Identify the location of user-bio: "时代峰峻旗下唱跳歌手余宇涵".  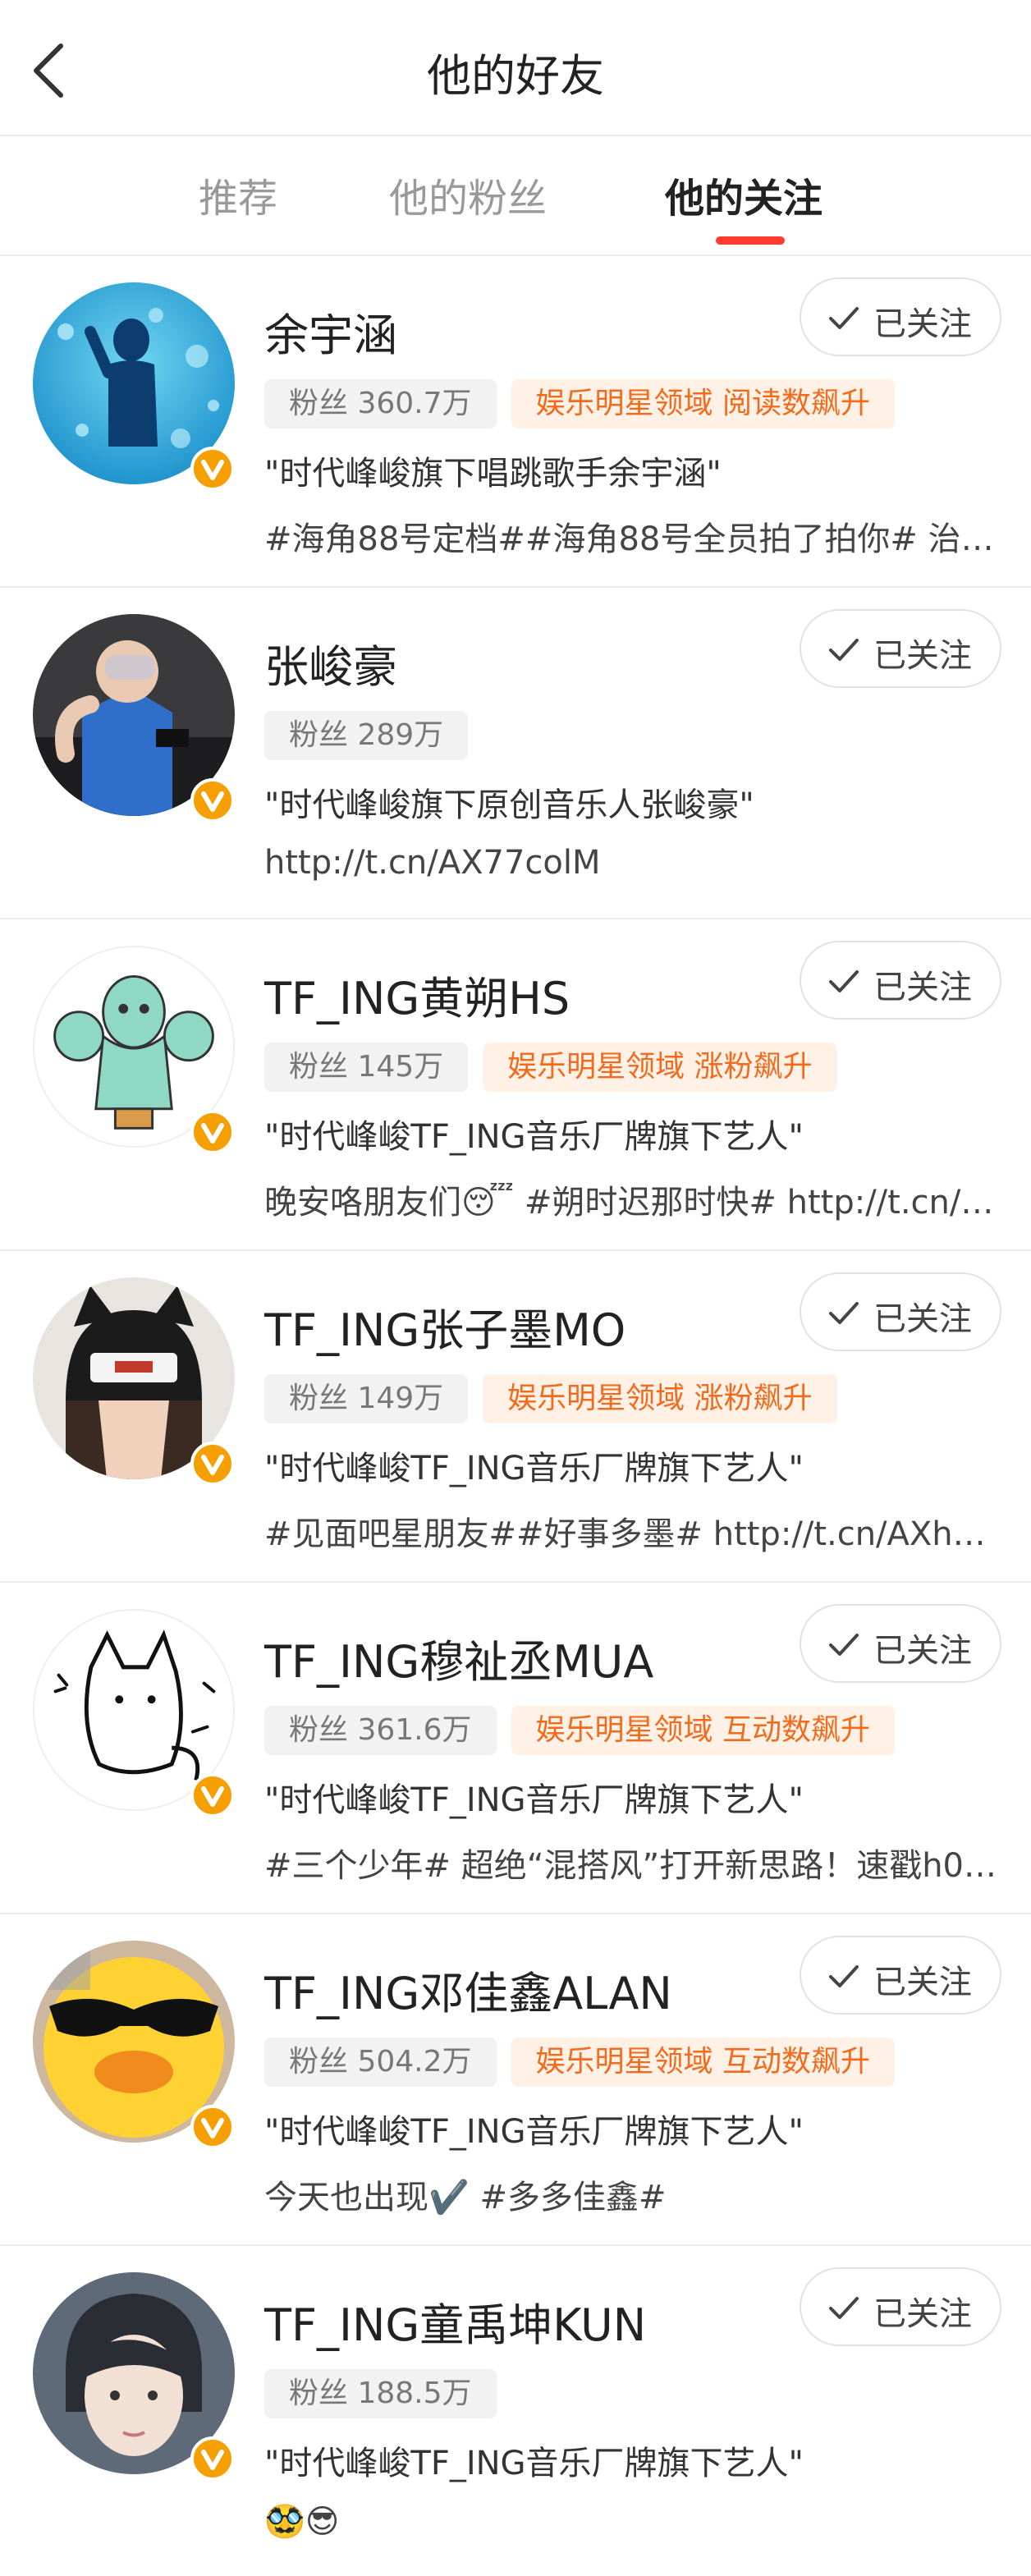
(493, 474).